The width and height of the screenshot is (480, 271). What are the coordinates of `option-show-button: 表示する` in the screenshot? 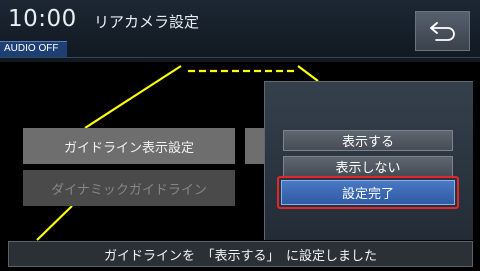 It's located at (368, 140).